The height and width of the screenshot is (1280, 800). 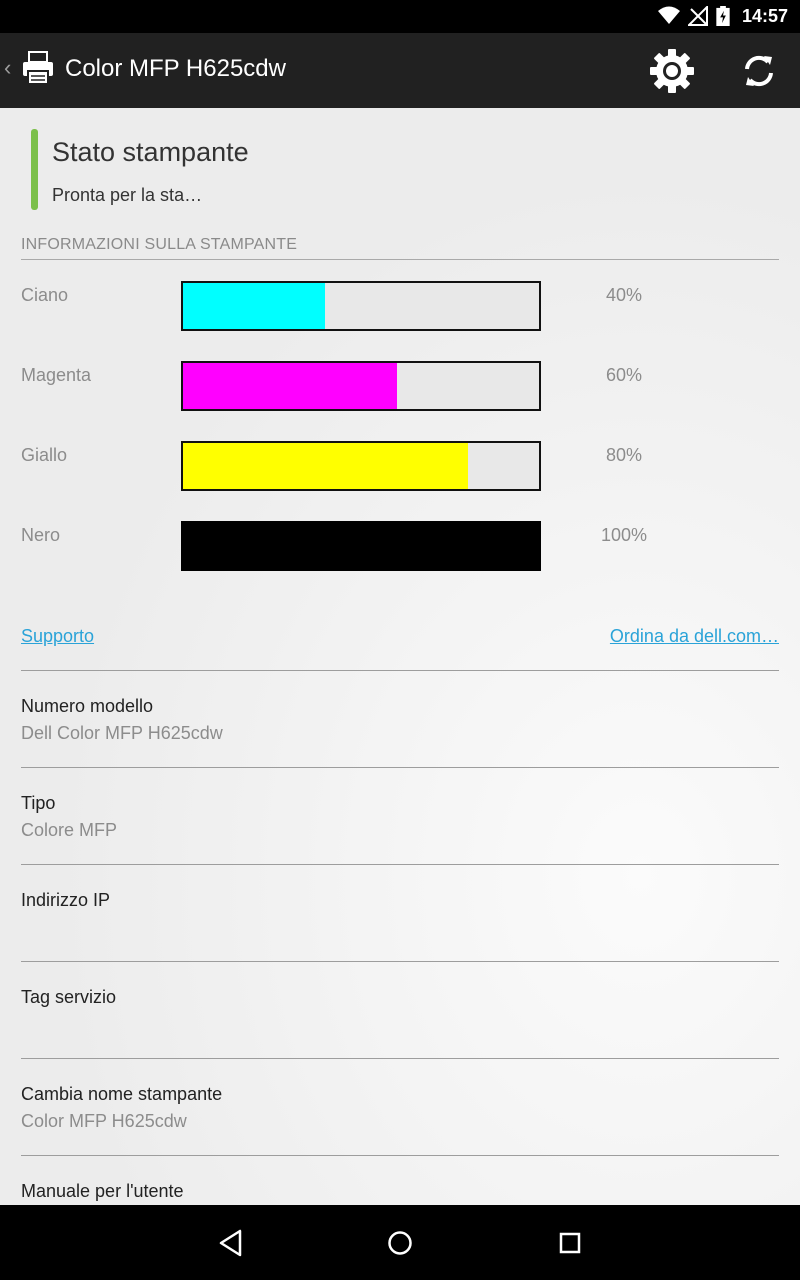 I want to click on toner-row-black: Nero 100%, so click(x=400, y=546).